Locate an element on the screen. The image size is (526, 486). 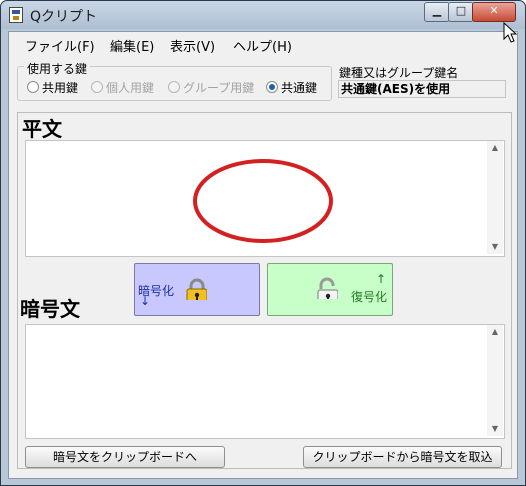
radio-common-key-label: 共通鍵 is located at coordinates (299, 87).